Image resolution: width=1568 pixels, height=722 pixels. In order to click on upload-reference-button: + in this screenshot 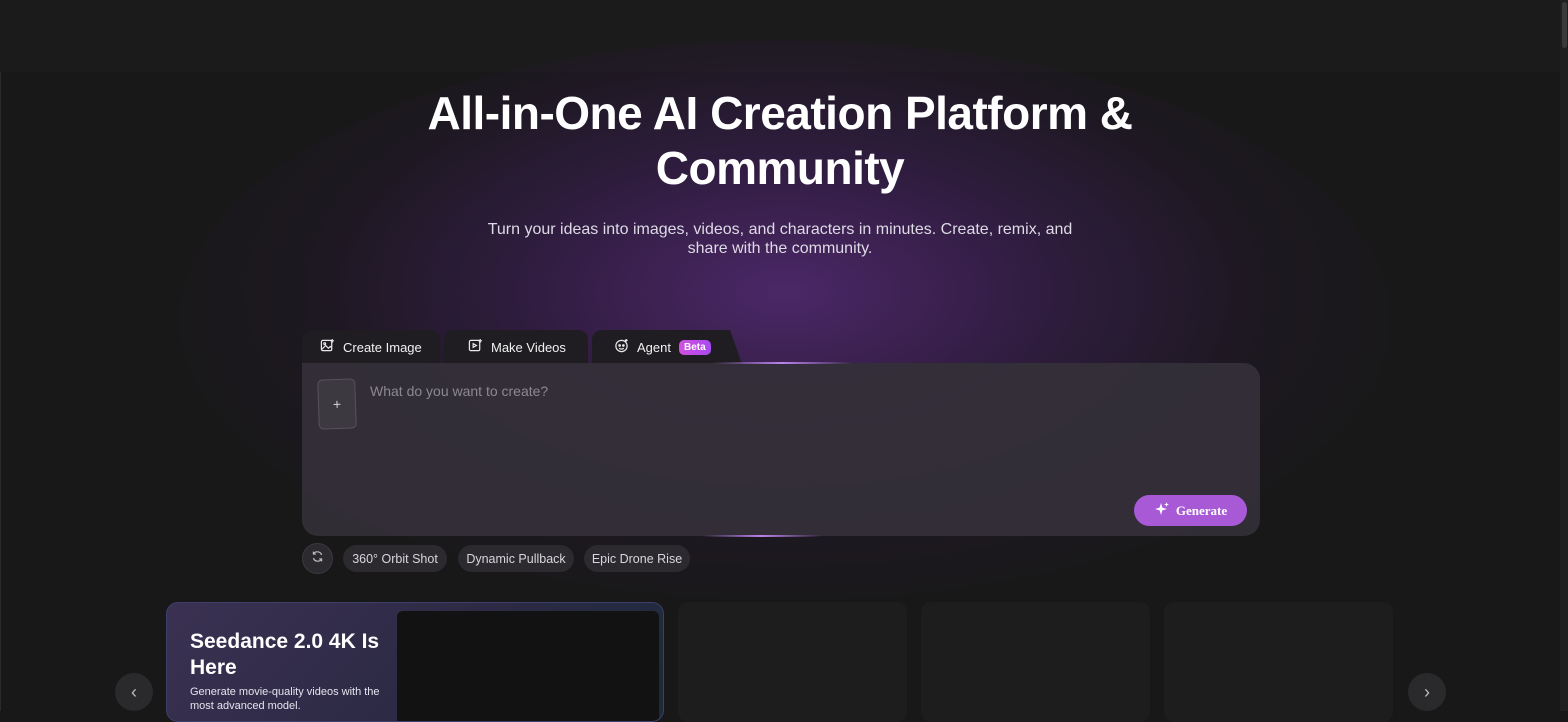, I will do `click(337, 404)`.